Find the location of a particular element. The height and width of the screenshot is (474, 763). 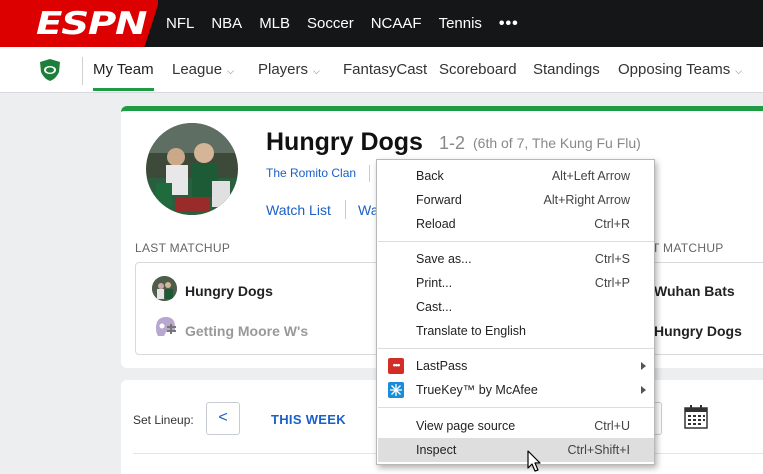

top-bar: ESPN NFL NBA MLB Soccer NCAAF Tennis ••• is located at coordinates (381, 23).